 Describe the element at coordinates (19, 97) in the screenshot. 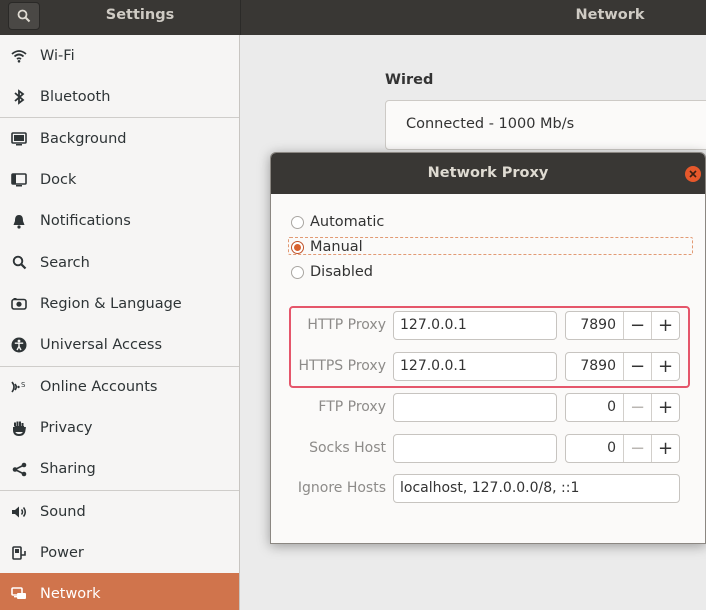

I see `bluetooth-icon` at that location.